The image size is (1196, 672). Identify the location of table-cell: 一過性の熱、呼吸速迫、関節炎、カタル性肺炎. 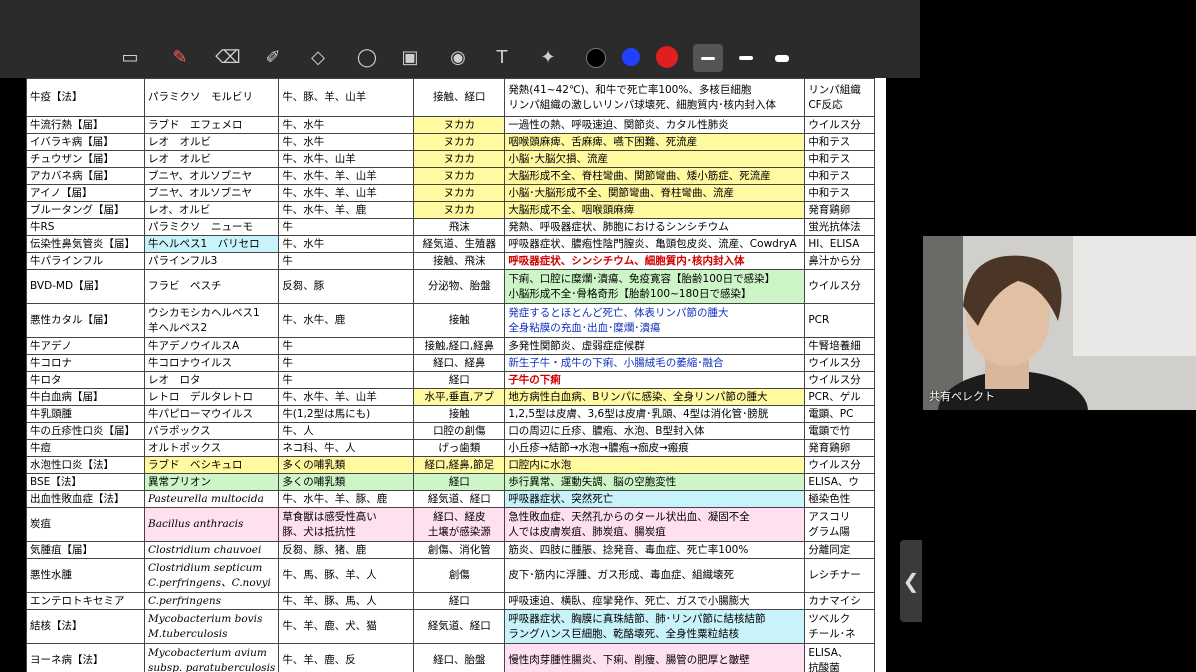
(655, 125).